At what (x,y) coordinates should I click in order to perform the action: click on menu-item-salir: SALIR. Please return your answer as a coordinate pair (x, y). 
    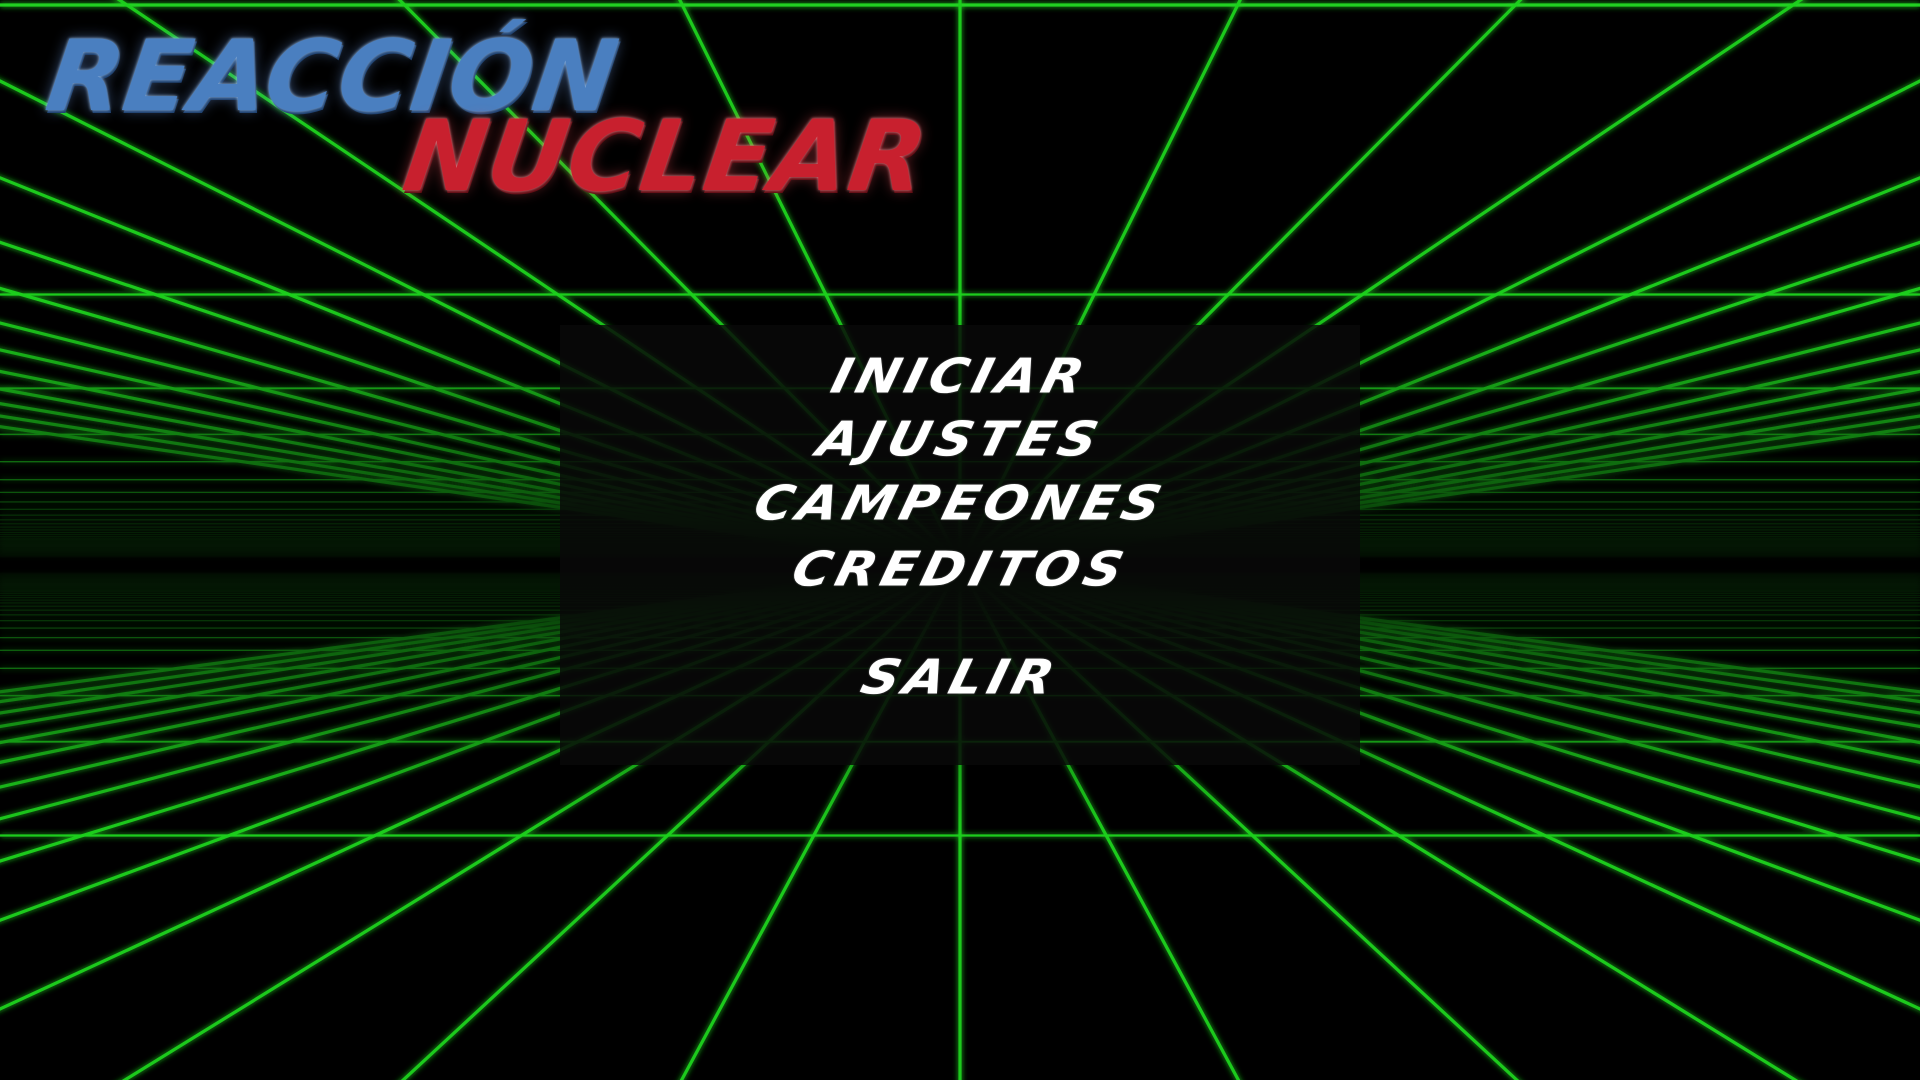
    Looking at the image, I should click on (960, 677).